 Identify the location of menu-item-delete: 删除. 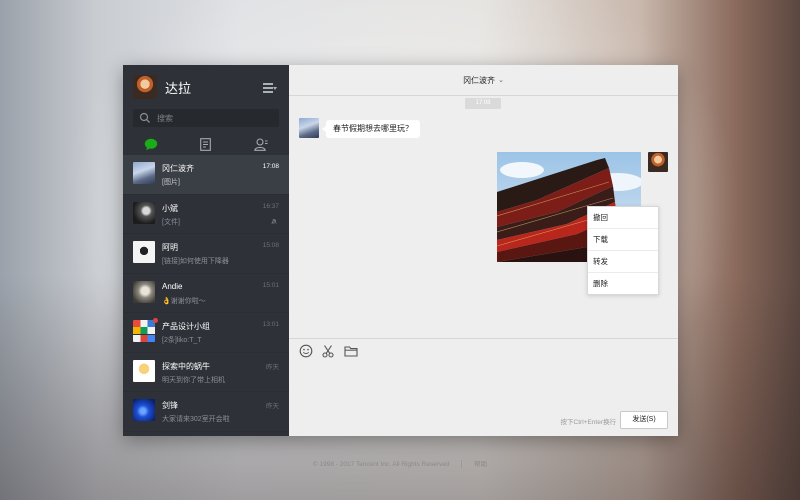
(623, 283).